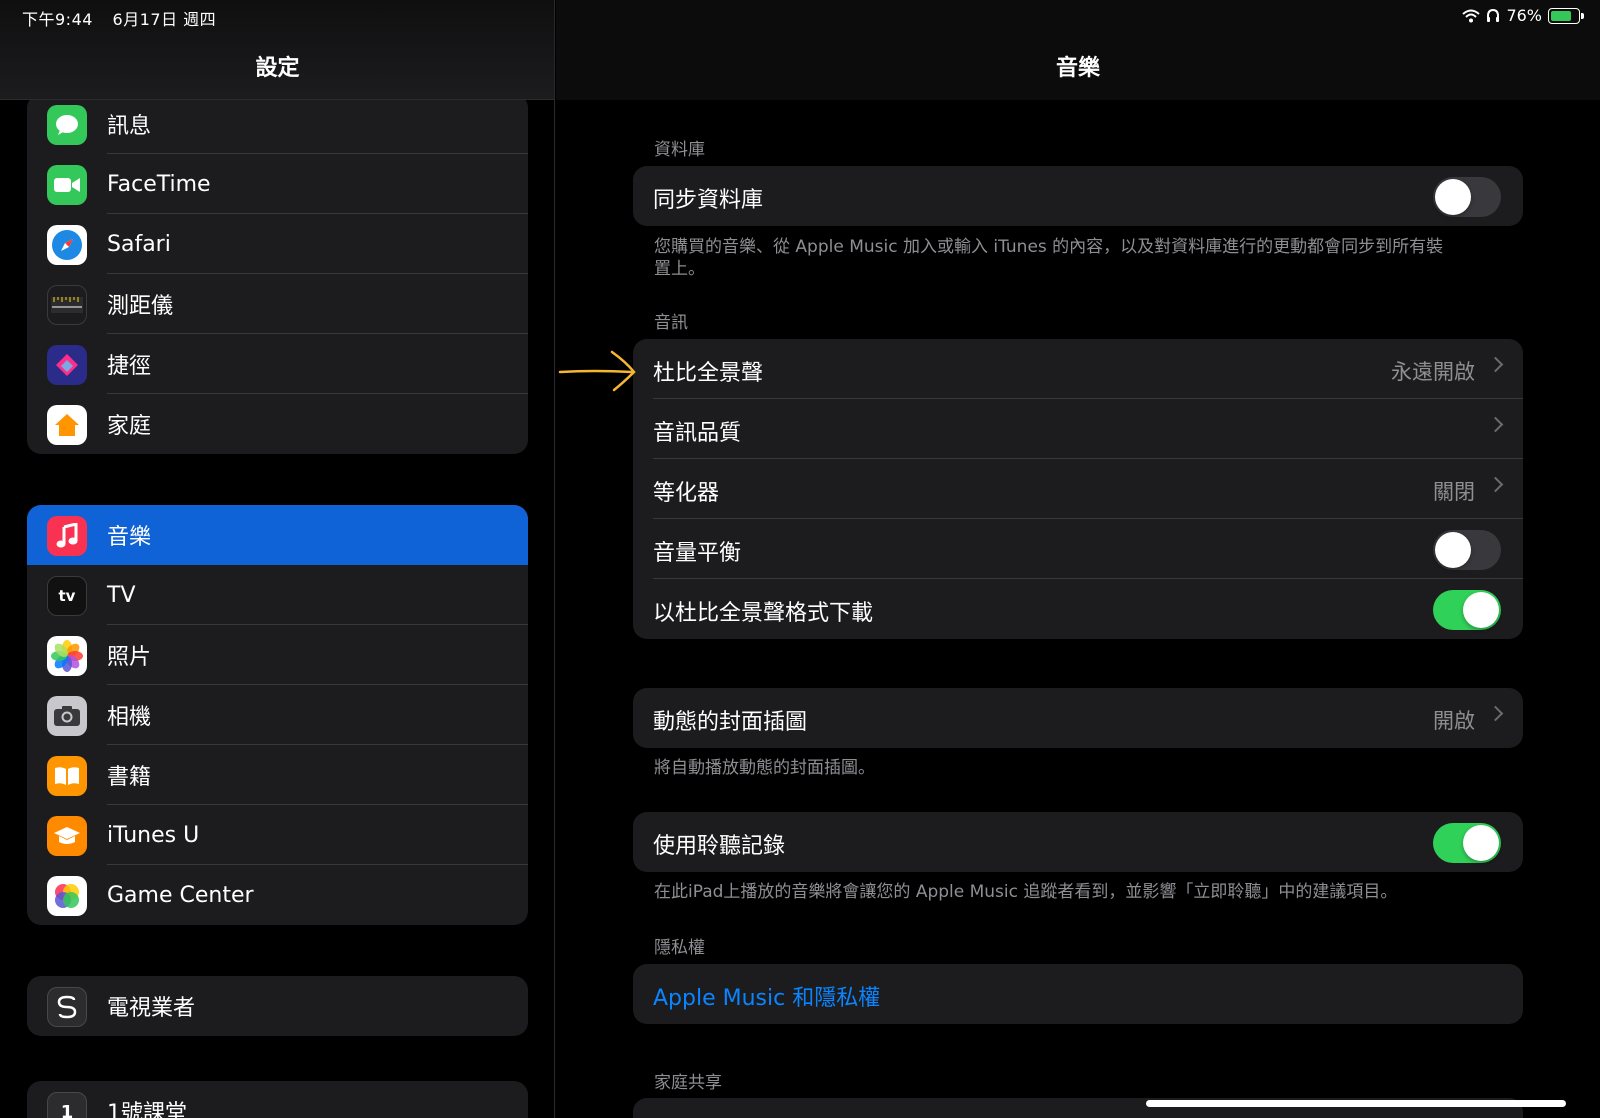 Image resolution: width=1600 pixels, height=1118 pixels. What do you see at coordinates (67, 896) in the screenshot?
I see `game-center-icon` at bounding box center [67, 896].